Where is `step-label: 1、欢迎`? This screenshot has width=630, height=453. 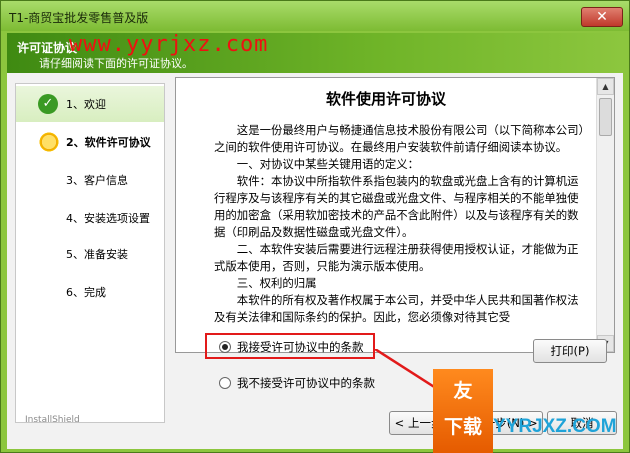
step-label: 1、欢迎 is located at coordinates (86, 104).